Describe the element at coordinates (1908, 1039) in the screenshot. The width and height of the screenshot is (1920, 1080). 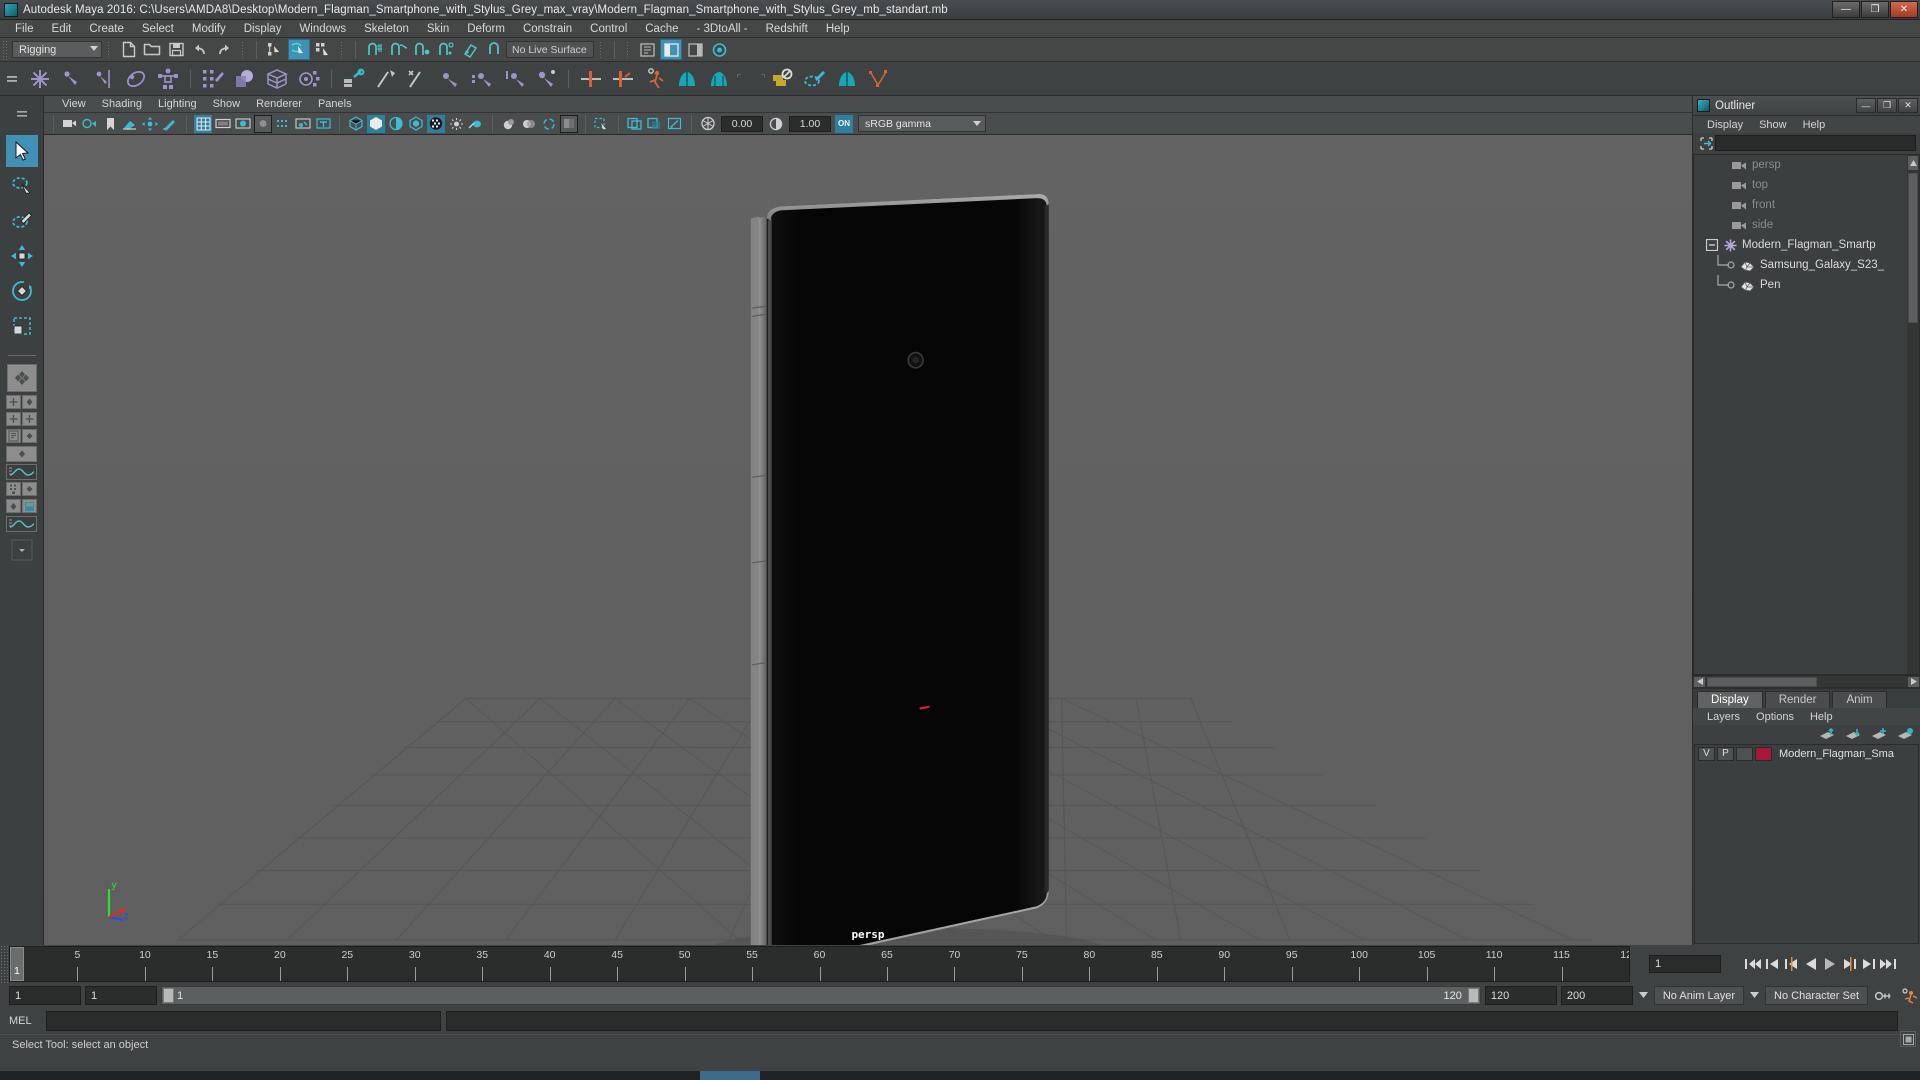
I see `command-line-toggle-icon` at that location.